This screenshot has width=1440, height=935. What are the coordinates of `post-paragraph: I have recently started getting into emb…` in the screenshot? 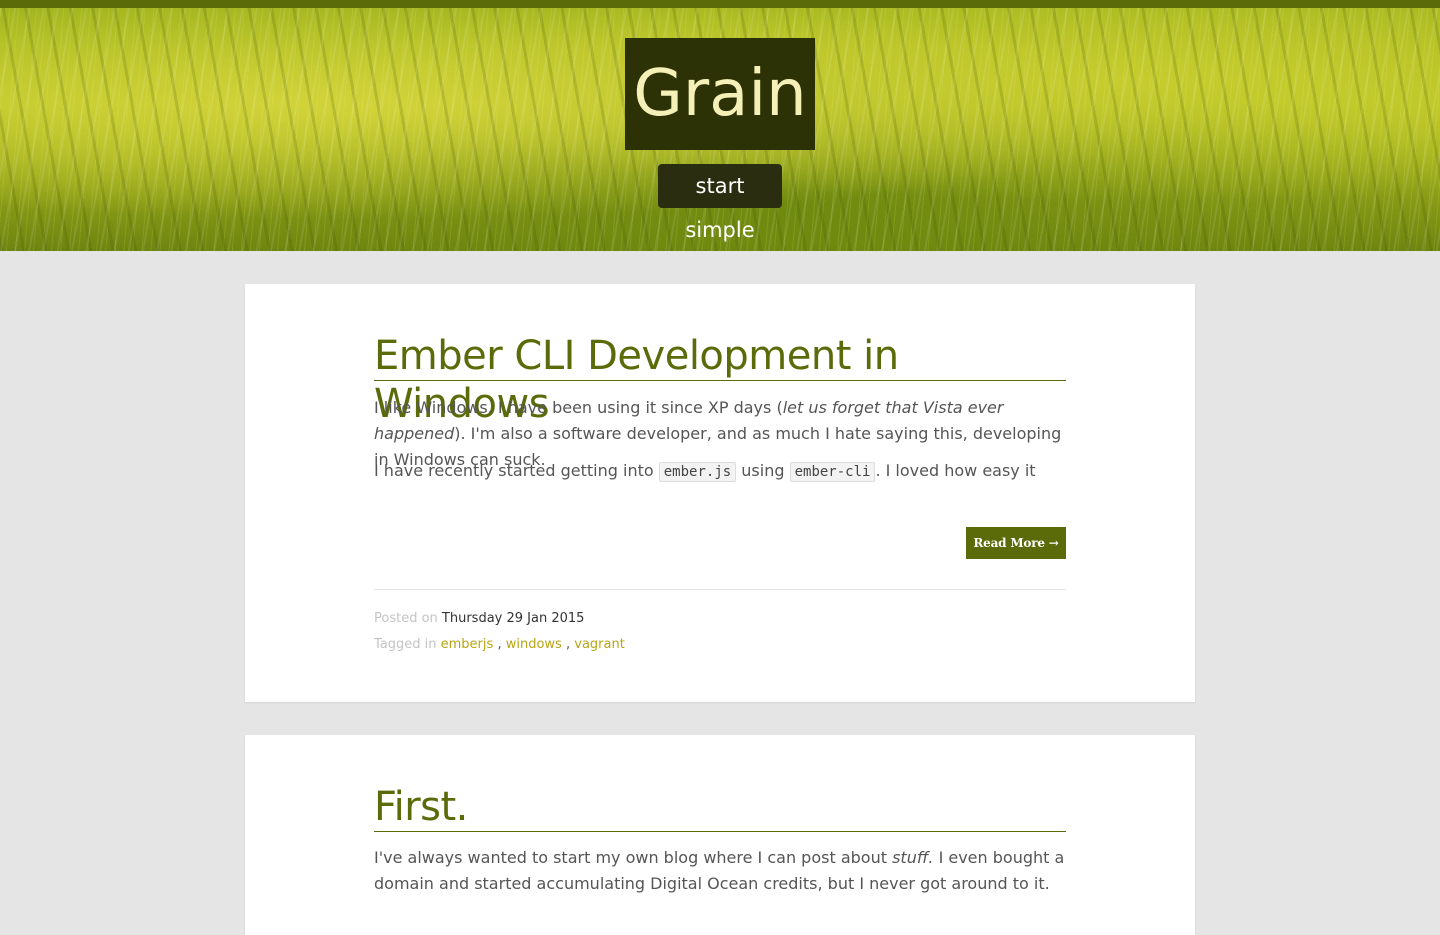 It's located at (720, 471).